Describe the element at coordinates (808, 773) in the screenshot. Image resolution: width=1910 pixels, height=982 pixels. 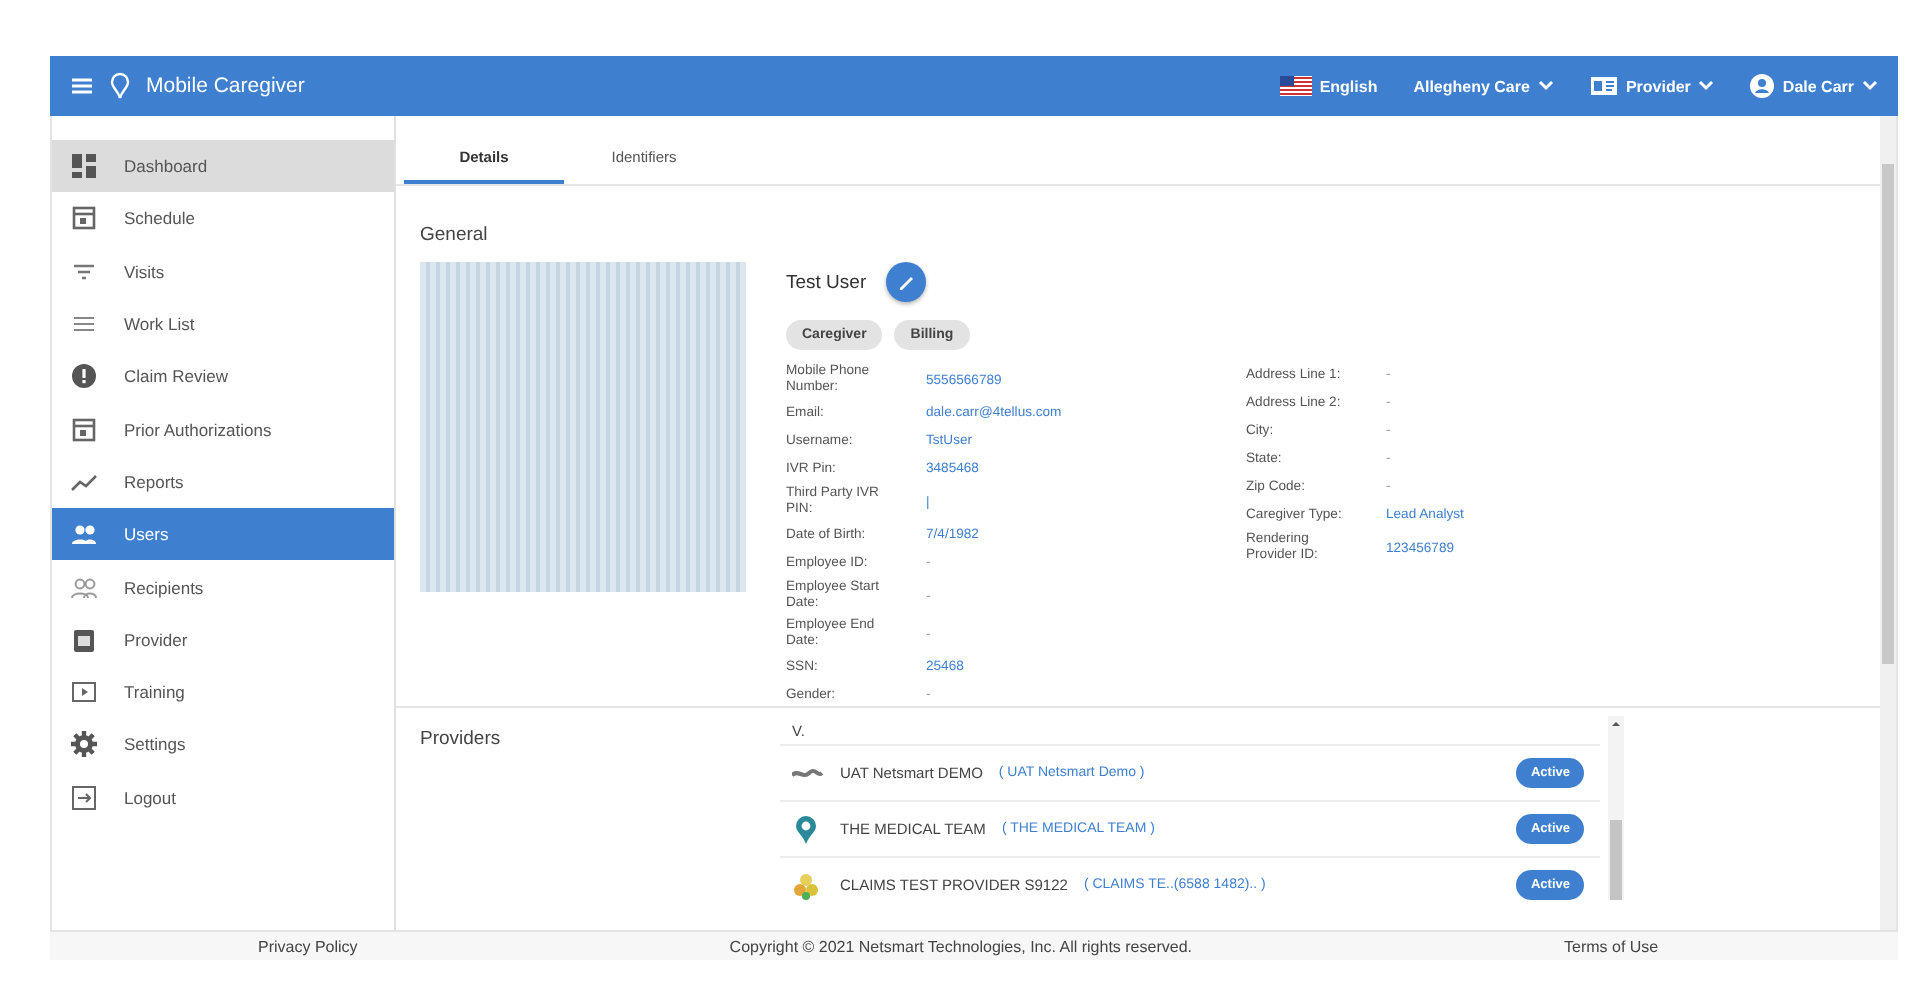
I see `scribble-logo-icon` at that location.